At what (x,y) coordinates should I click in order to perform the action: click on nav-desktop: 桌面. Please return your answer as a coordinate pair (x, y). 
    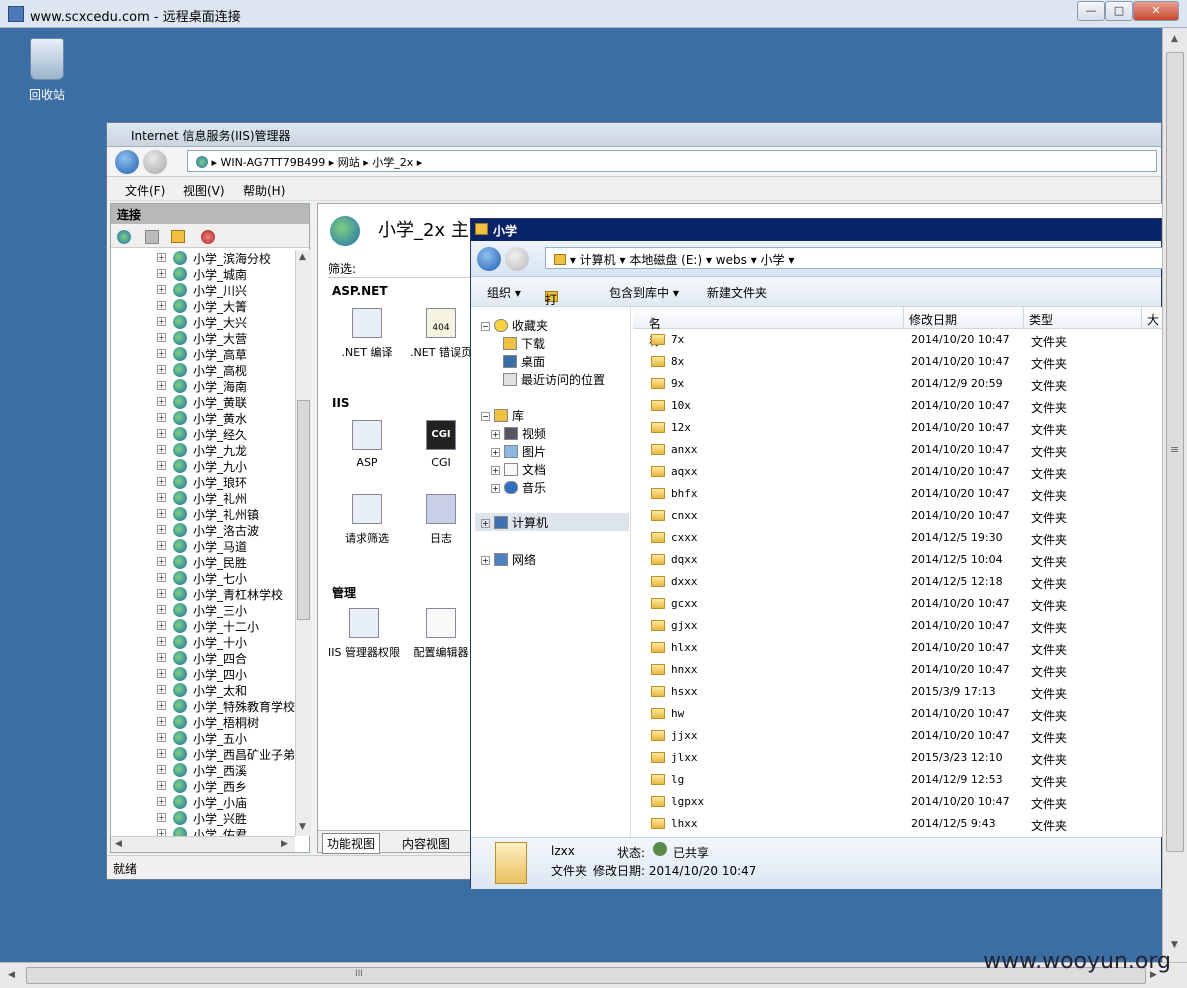
    Looking at the image, I should click on (524, 361).